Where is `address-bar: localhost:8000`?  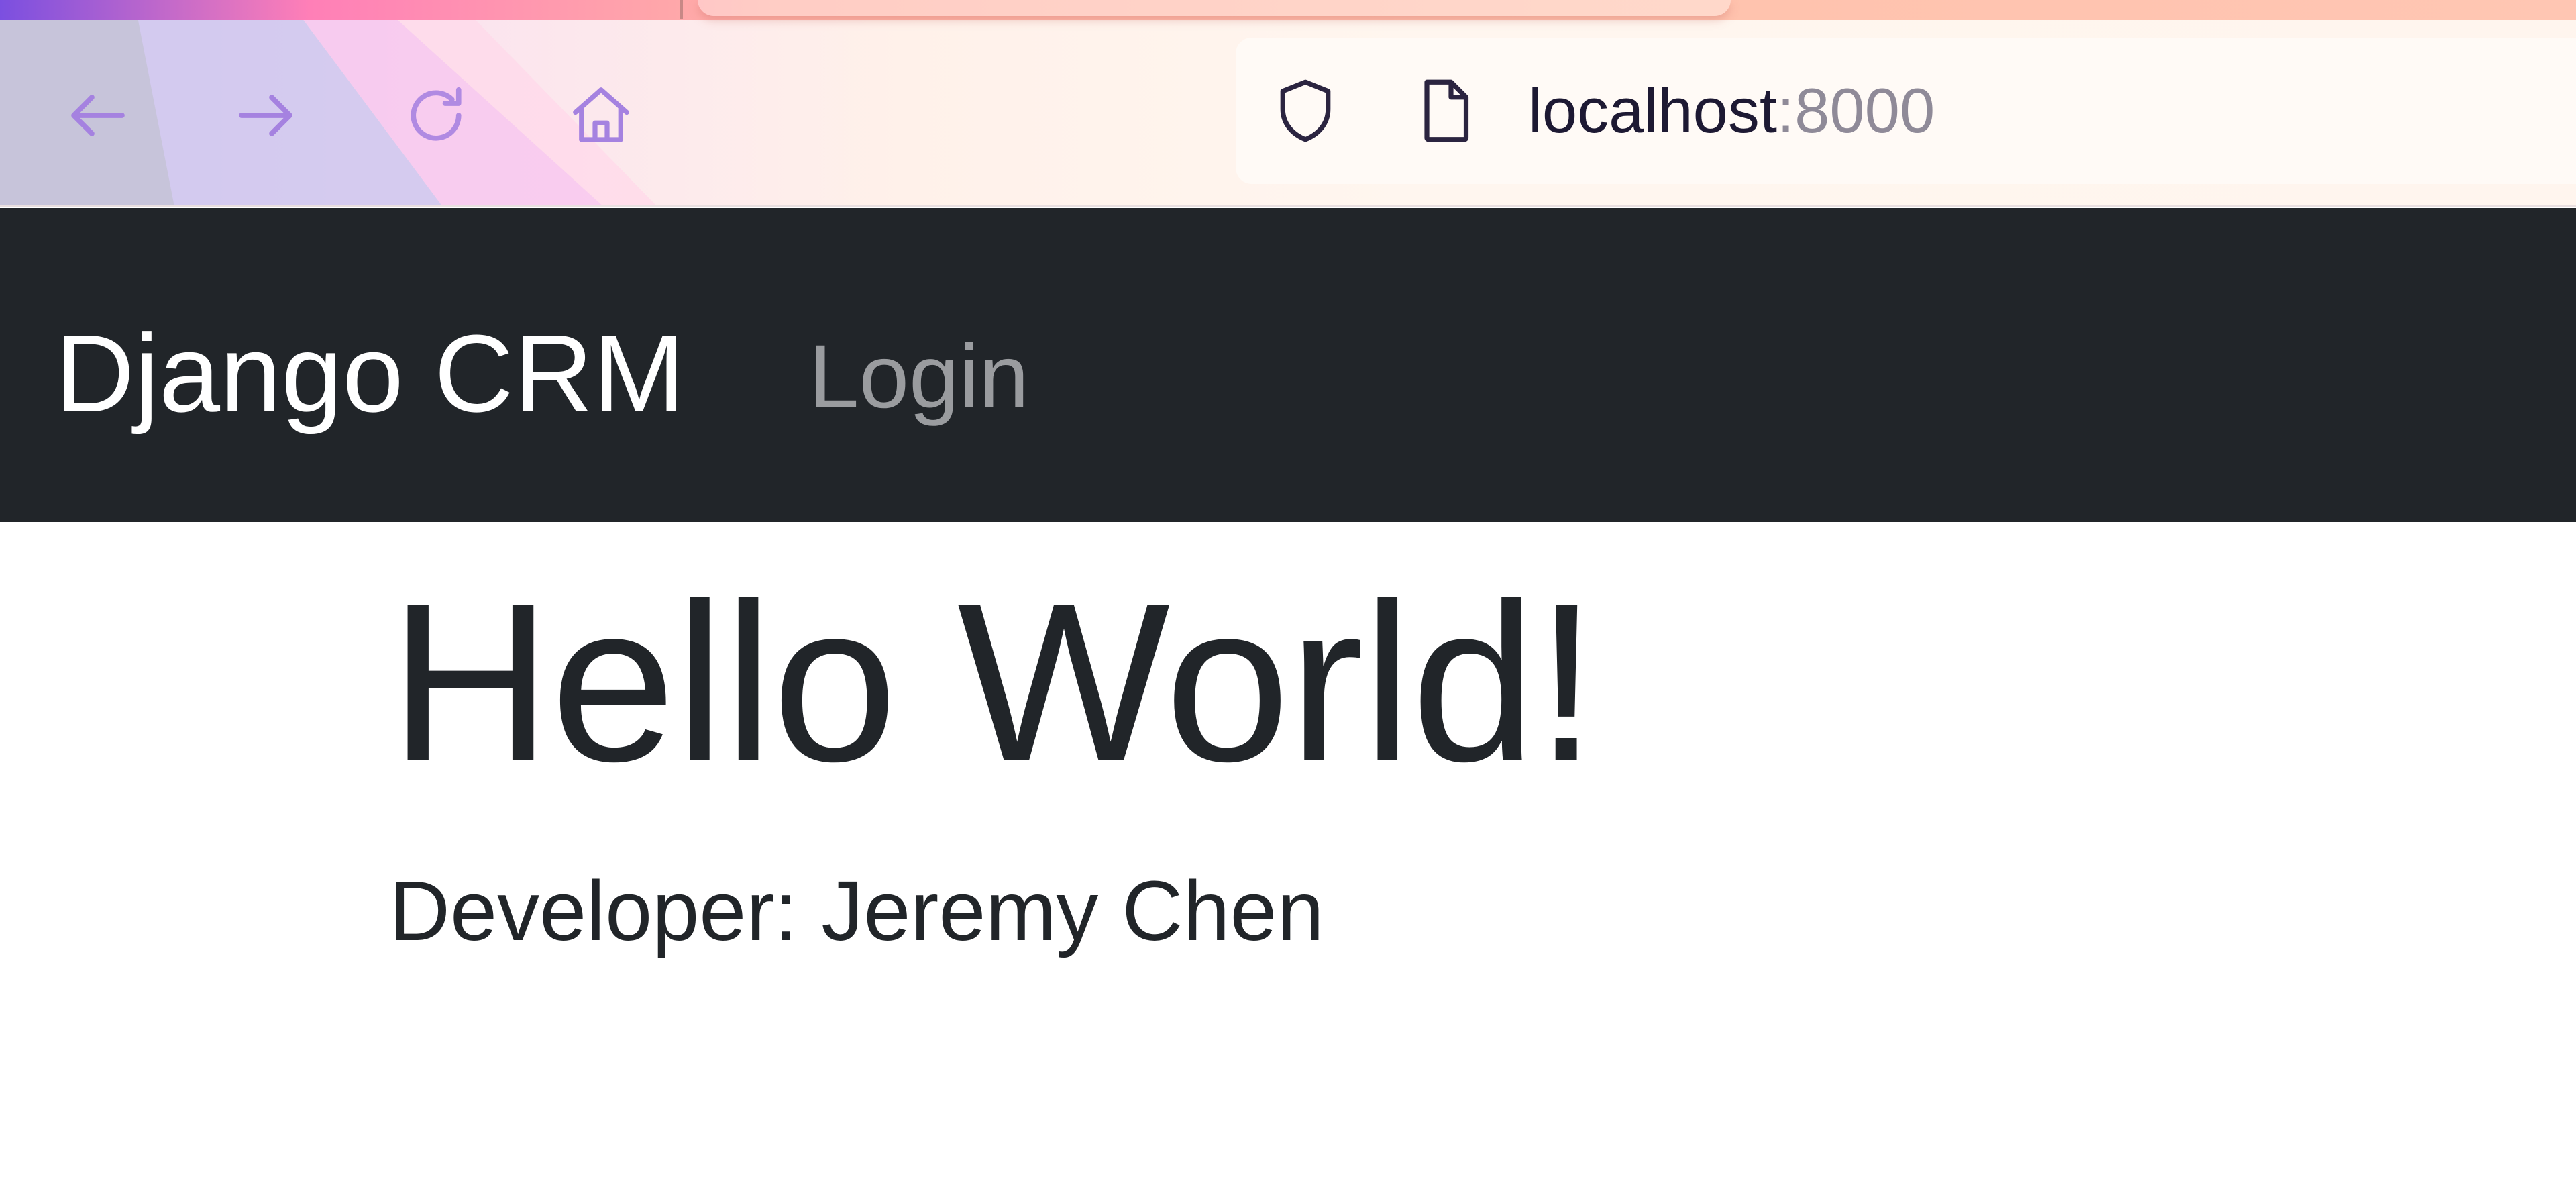 address-bar: localhost:8000 is located at coordinates (1906, 111).